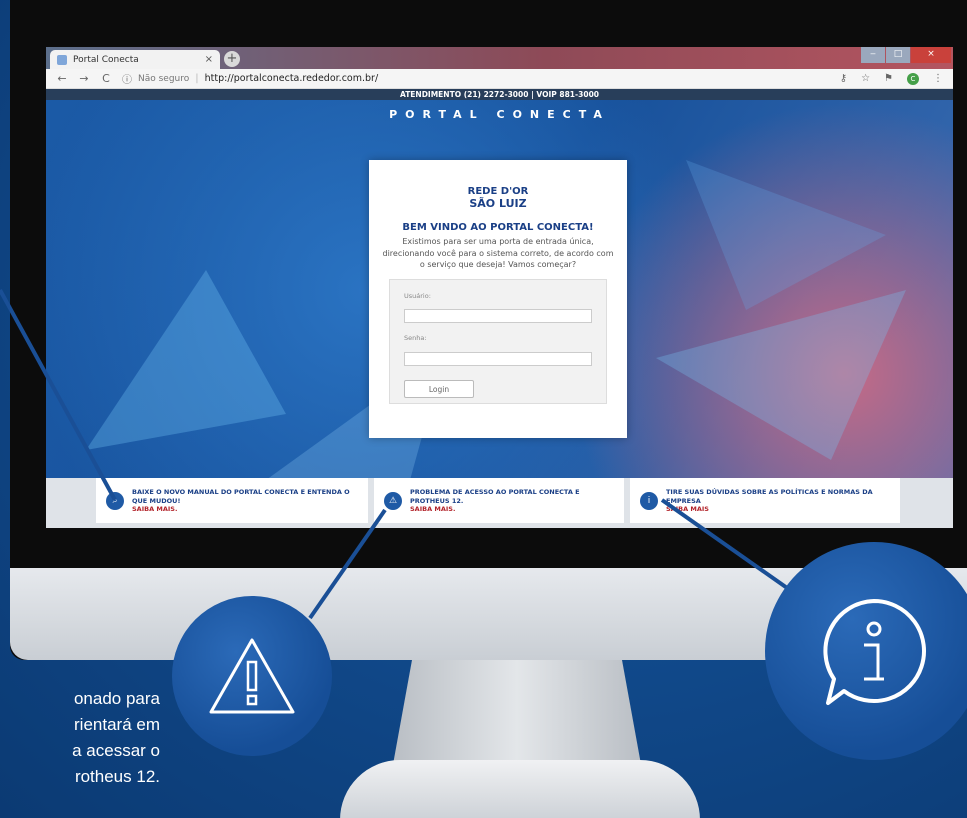 The width and height of the screenshot is (967, 818). Describe the element at coordinates (116, 750) in the screenshot. I see `slide-text-line: a acessar o` at that location.